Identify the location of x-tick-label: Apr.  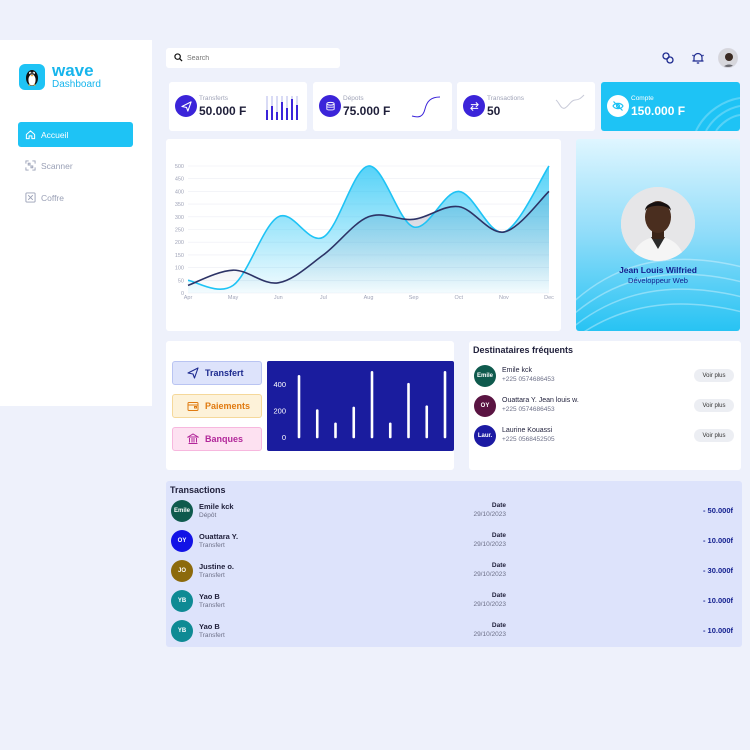
(188, 298).